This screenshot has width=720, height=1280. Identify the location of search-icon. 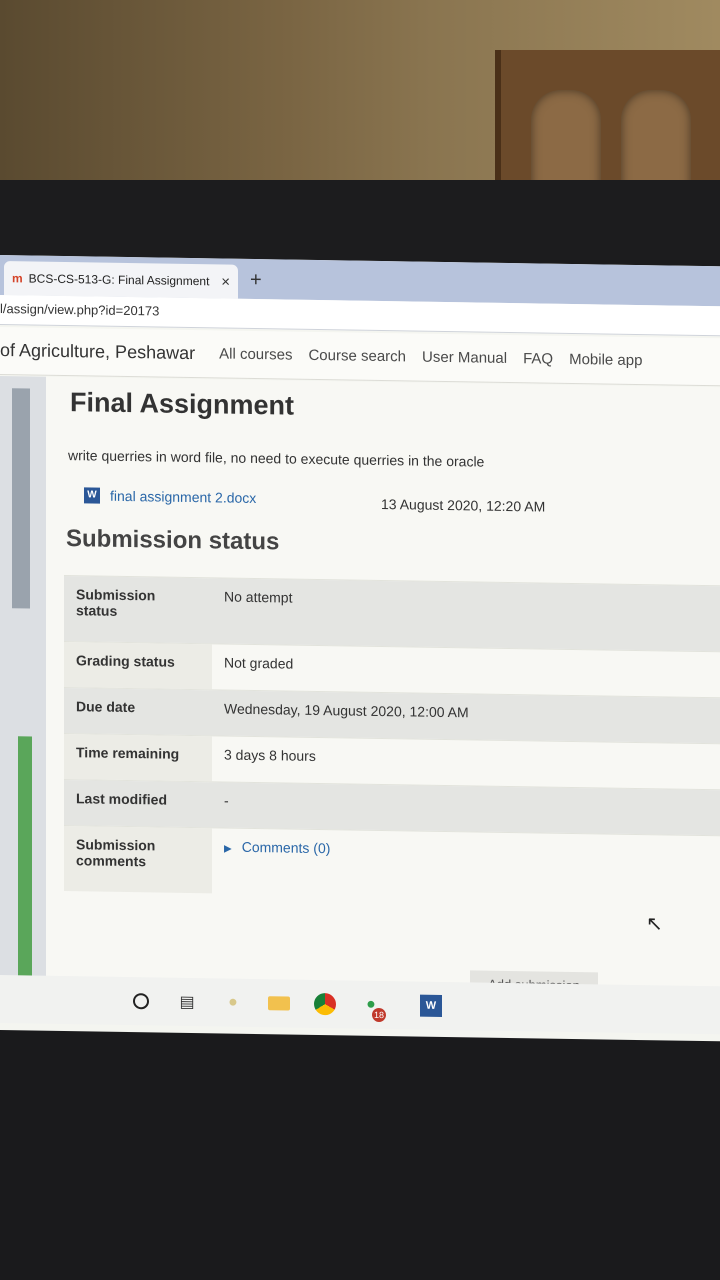
(141, 1001).